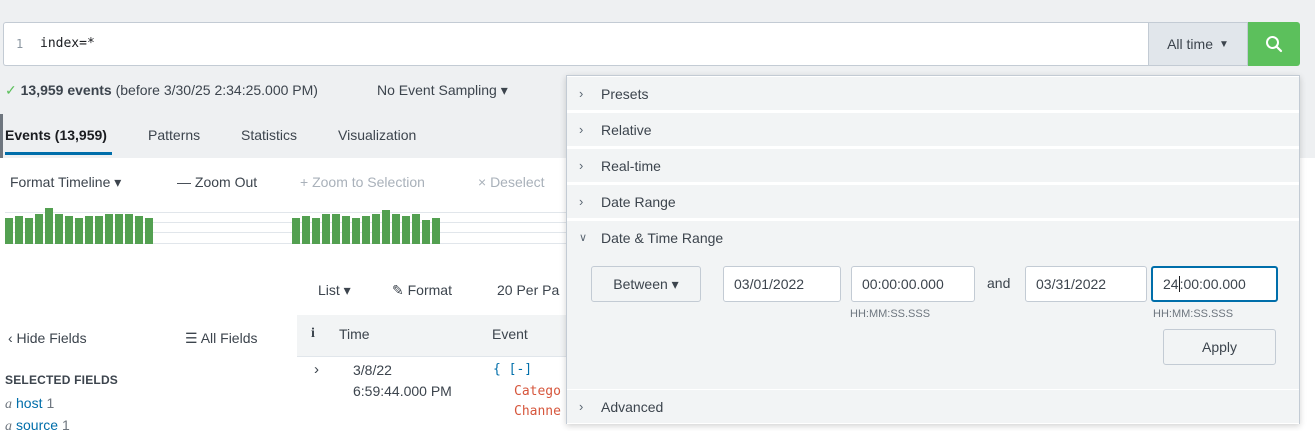 The image size is (1315, 431). What do you see at coordinates (372, 370) in the screenshot?
I see `event-date: 3/8/22` at bounding box center [372, 370].